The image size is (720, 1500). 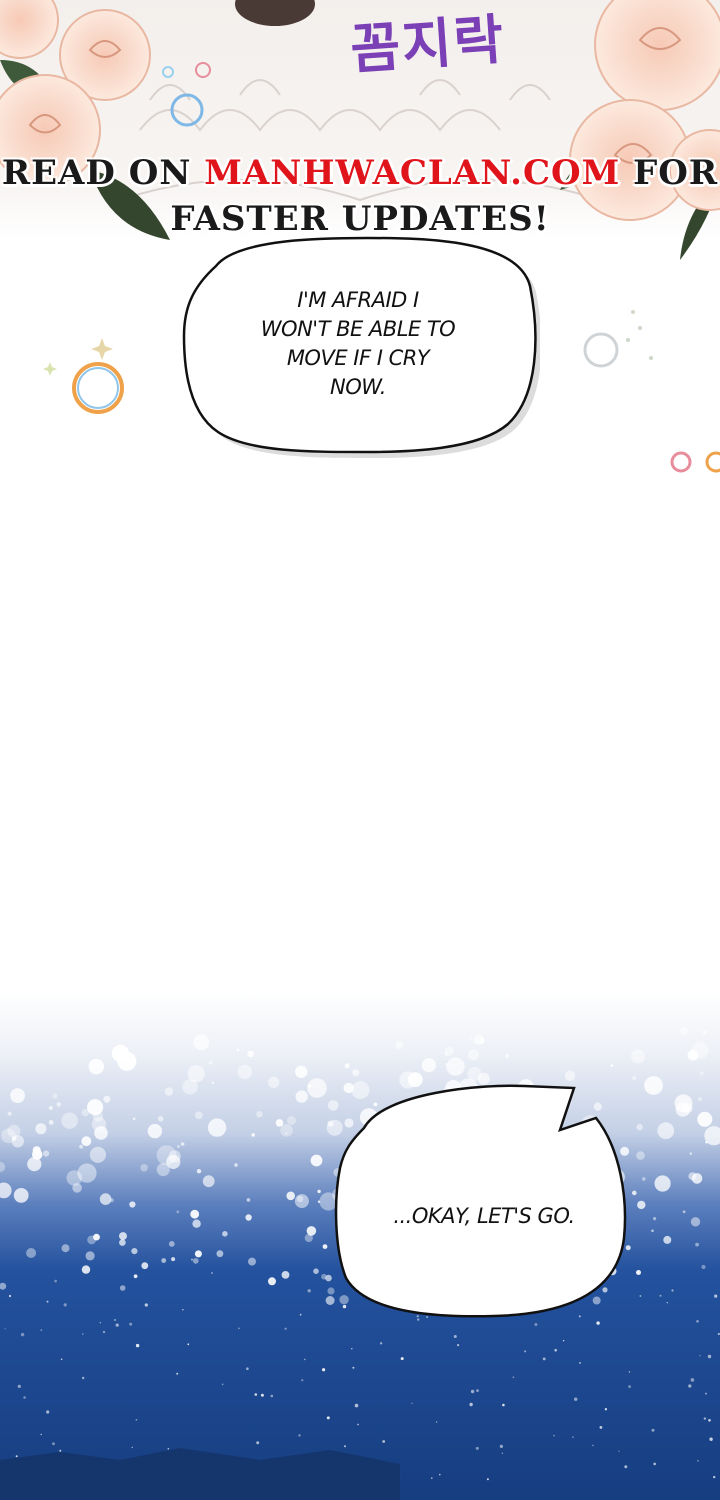 I want to click on speech-line: I'M AFRAID I, so click(x=358, y=300).